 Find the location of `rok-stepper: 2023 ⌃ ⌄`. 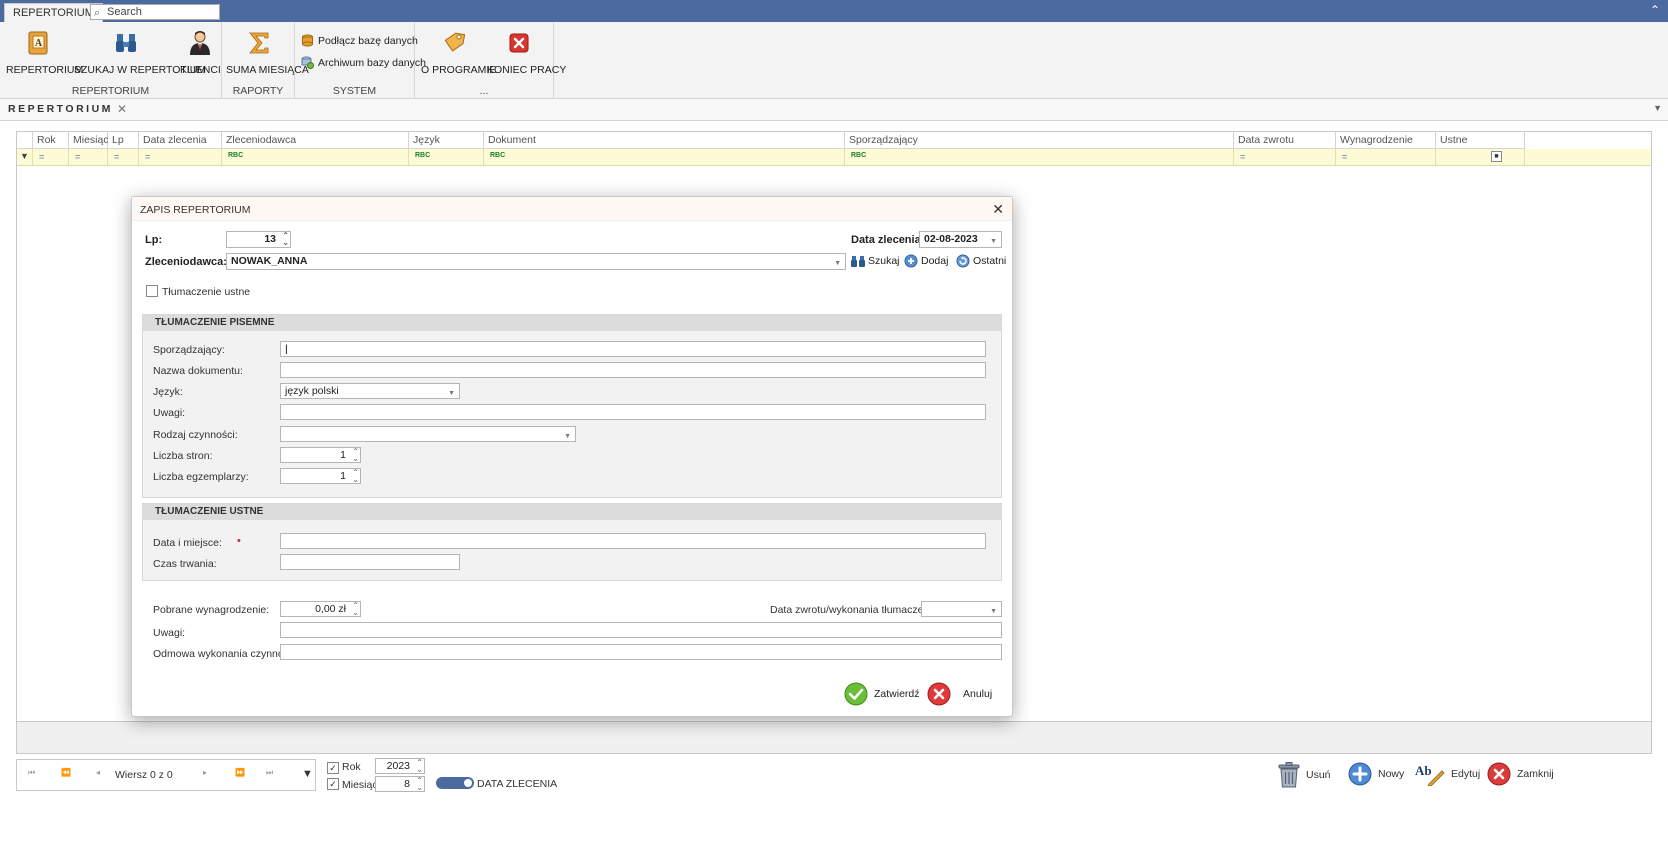

rok-stepper: 2023 ⌃ ⌄ is located at coordinates (400, 766).